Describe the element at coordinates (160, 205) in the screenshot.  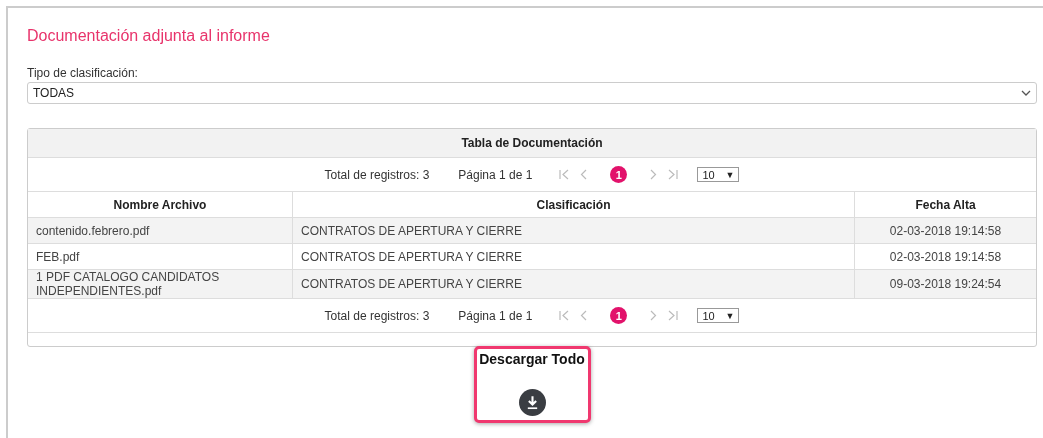
I see `column-header: Nombre Archivo` at that location.